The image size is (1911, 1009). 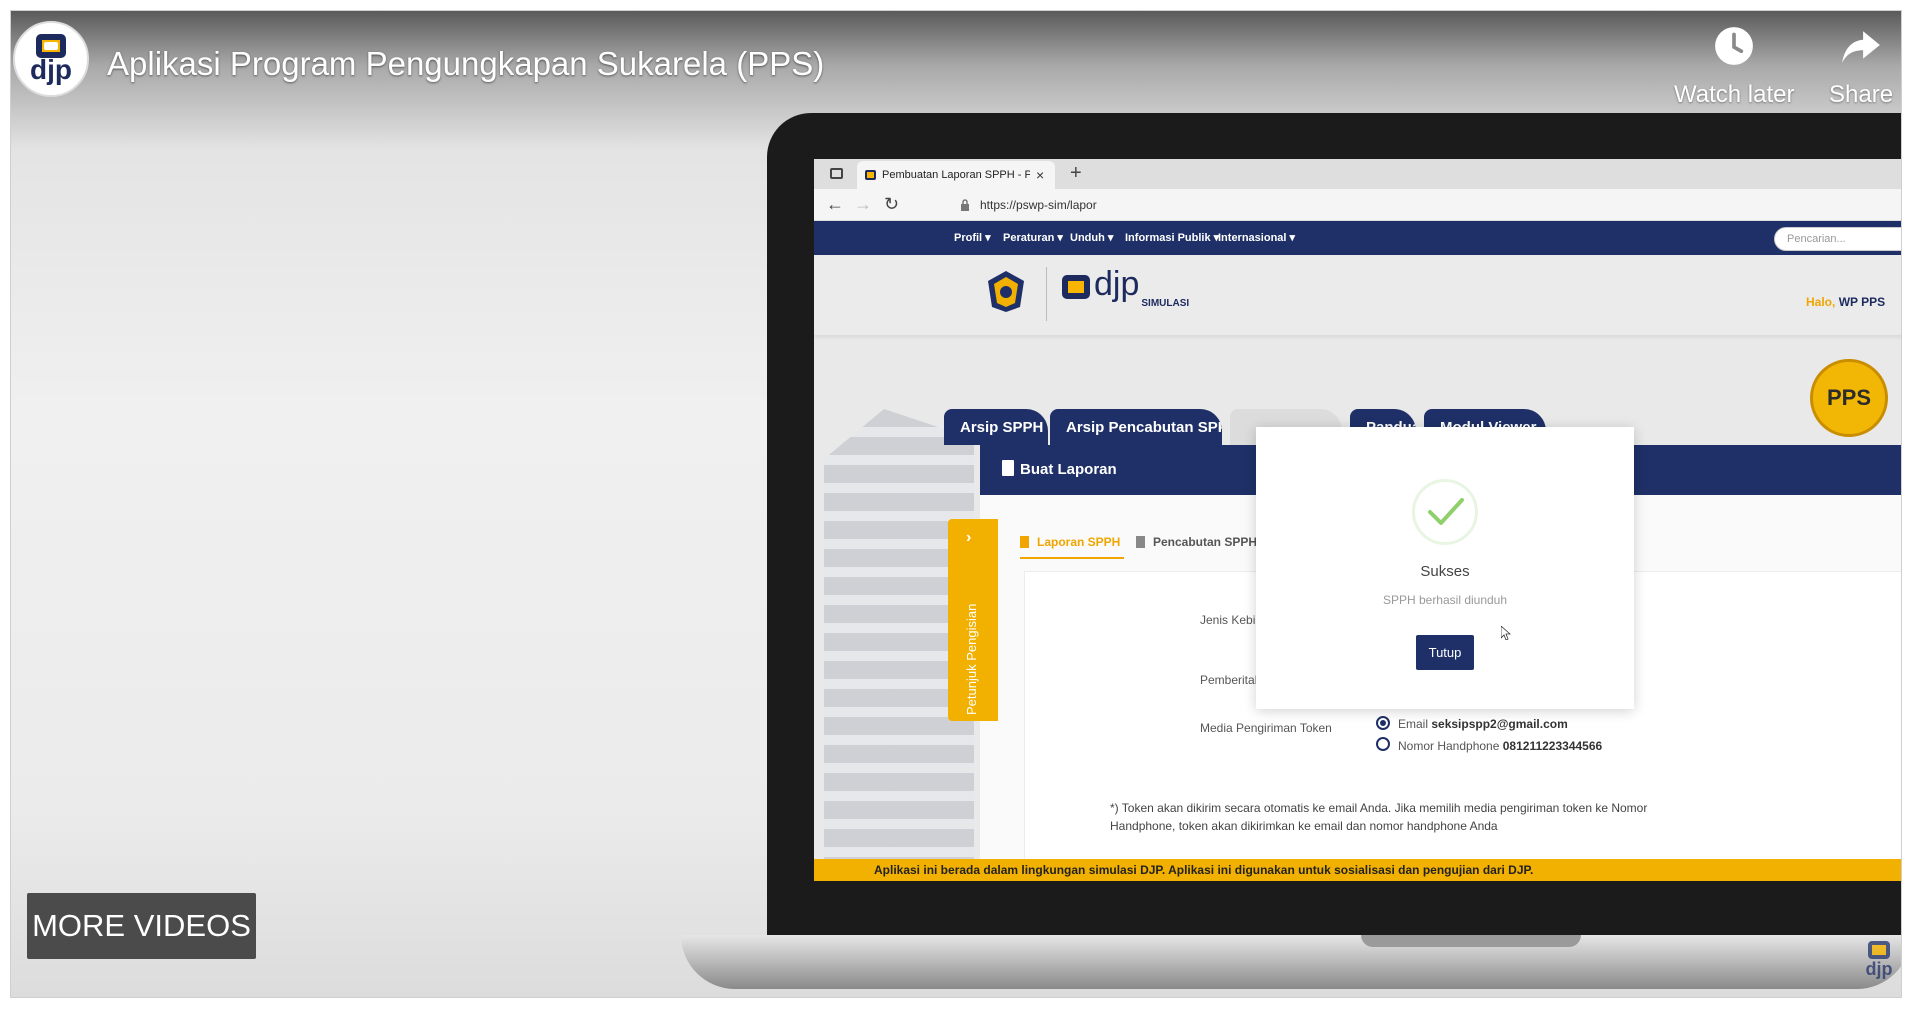 I want to click on watermark-text: djp, so click(x=1879, y=969).